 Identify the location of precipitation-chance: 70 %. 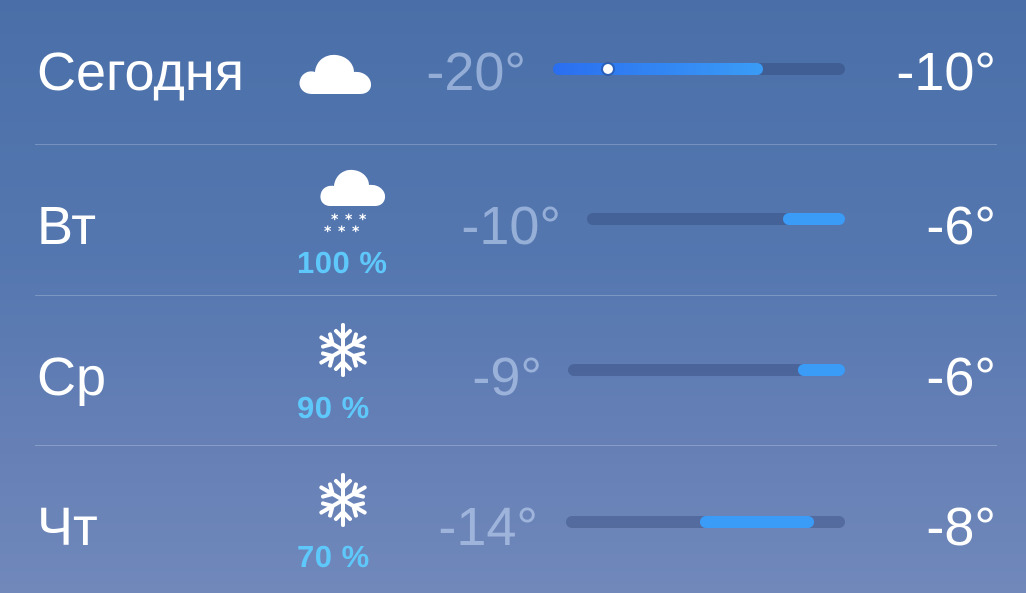
(333, 556).